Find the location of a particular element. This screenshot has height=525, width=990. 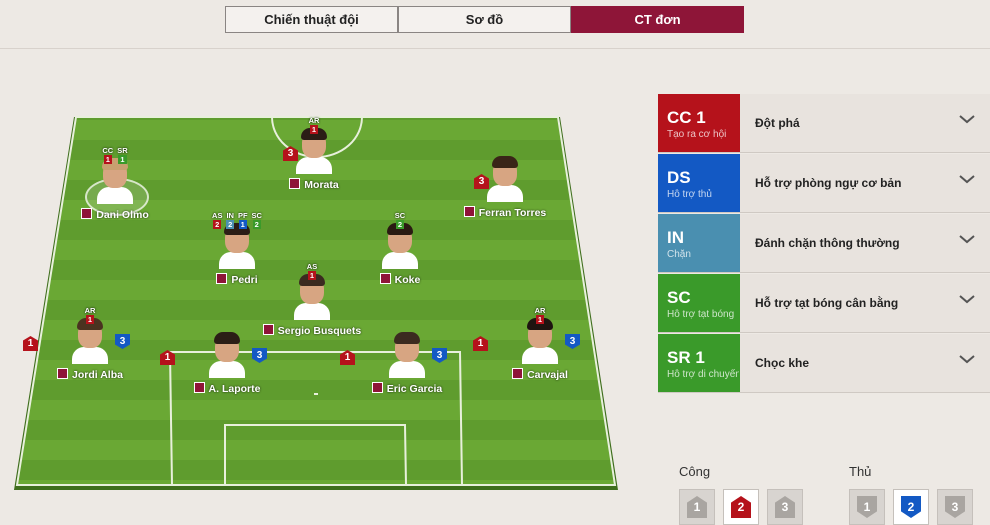

player-card: Sergio Busquets AS 1 is located at coordinates (312, 300).